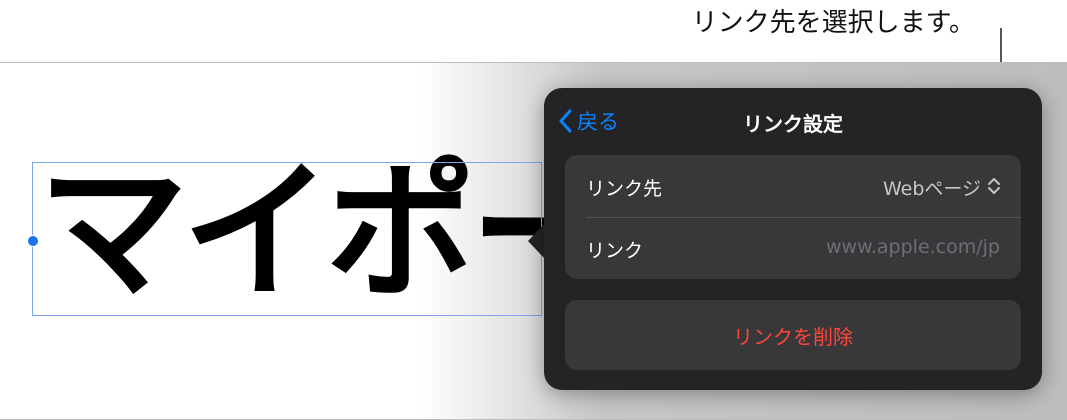 The image size is (1067, 420). Describe the element at coordinates (913, 247) in the screenshot. I see `link-url-field: www.apple.com/jp` at that location.